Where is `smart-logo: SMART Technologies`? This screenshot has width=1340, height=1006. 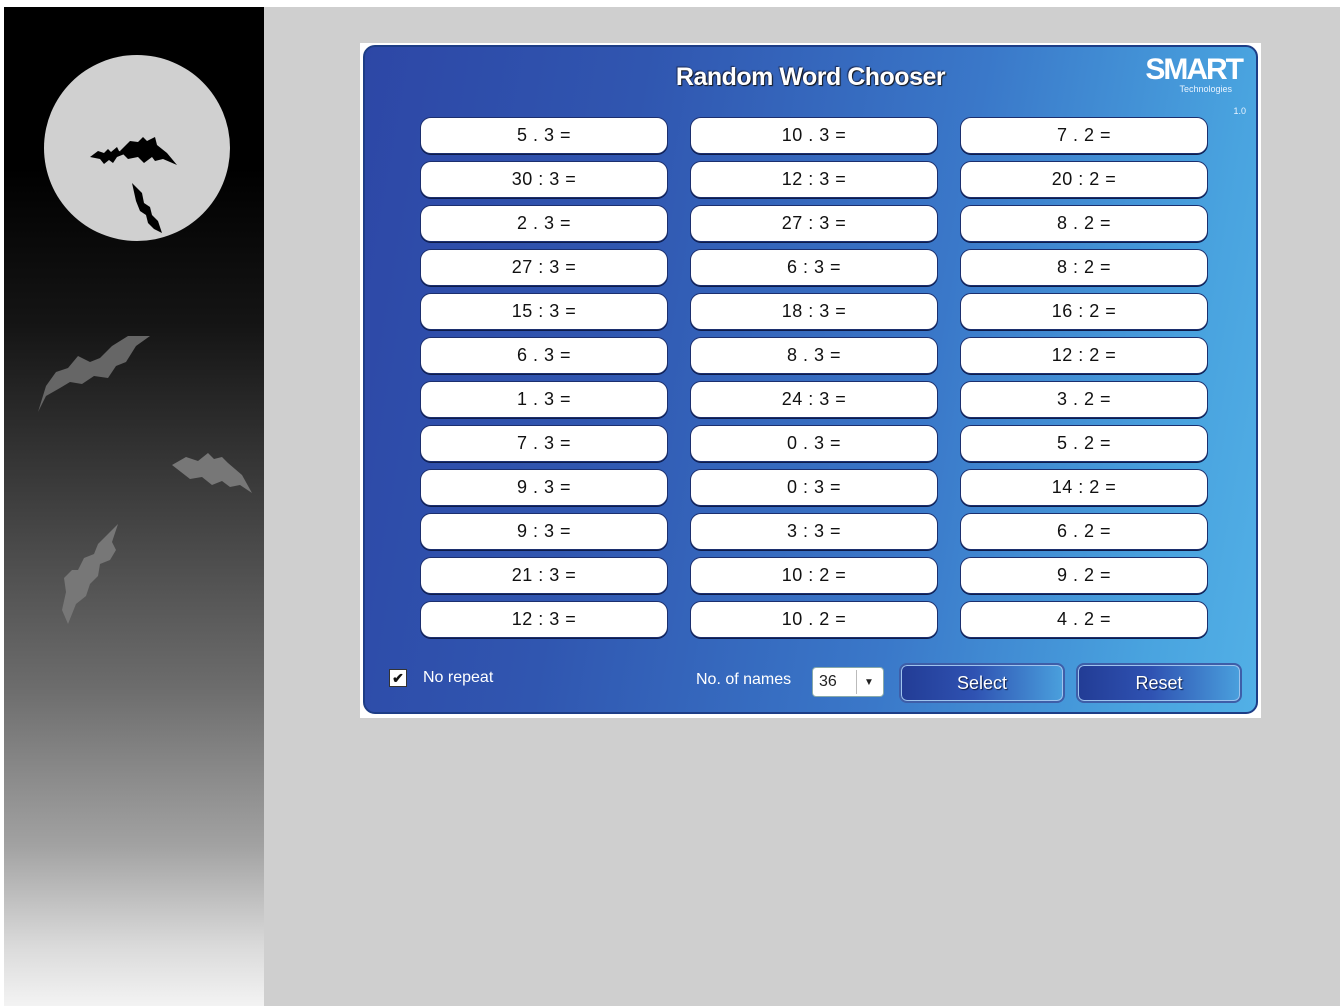
smart-logo: SMART Technologies is located at coordinates (1194, 74).